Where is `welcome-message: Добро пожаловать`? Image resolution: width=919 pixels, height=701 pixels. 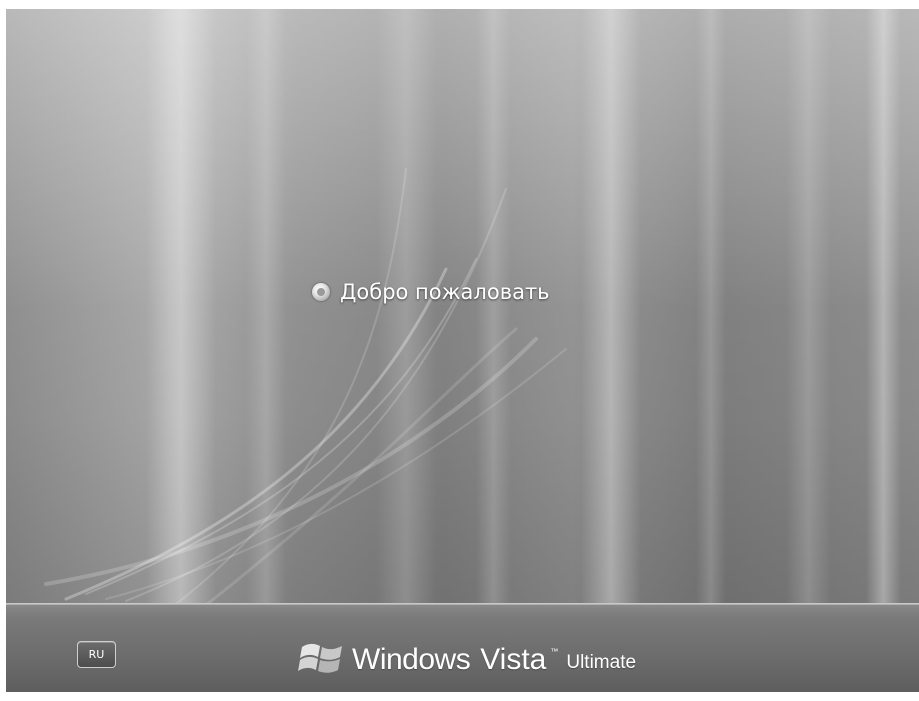
welcome-message: Добро пожаловать is located at coordinates (445, 292).